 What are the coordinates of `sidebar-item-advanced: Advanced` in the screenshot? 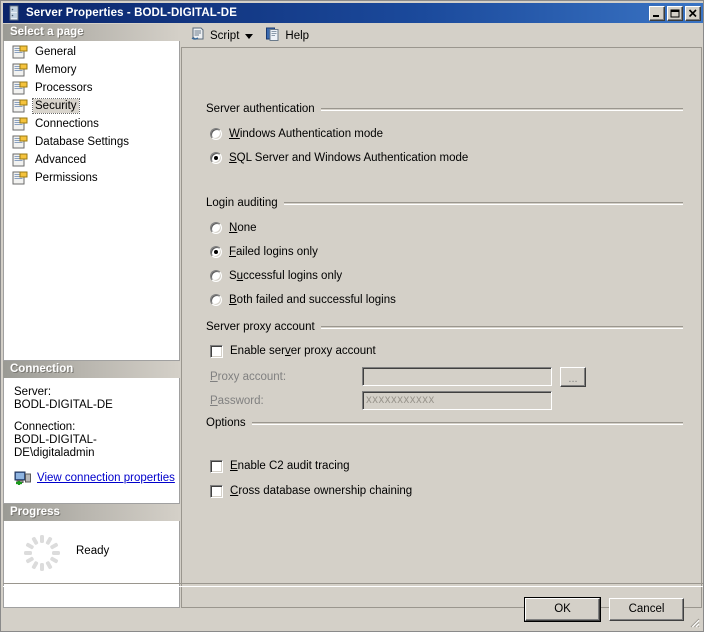 It's located at (91, 160).